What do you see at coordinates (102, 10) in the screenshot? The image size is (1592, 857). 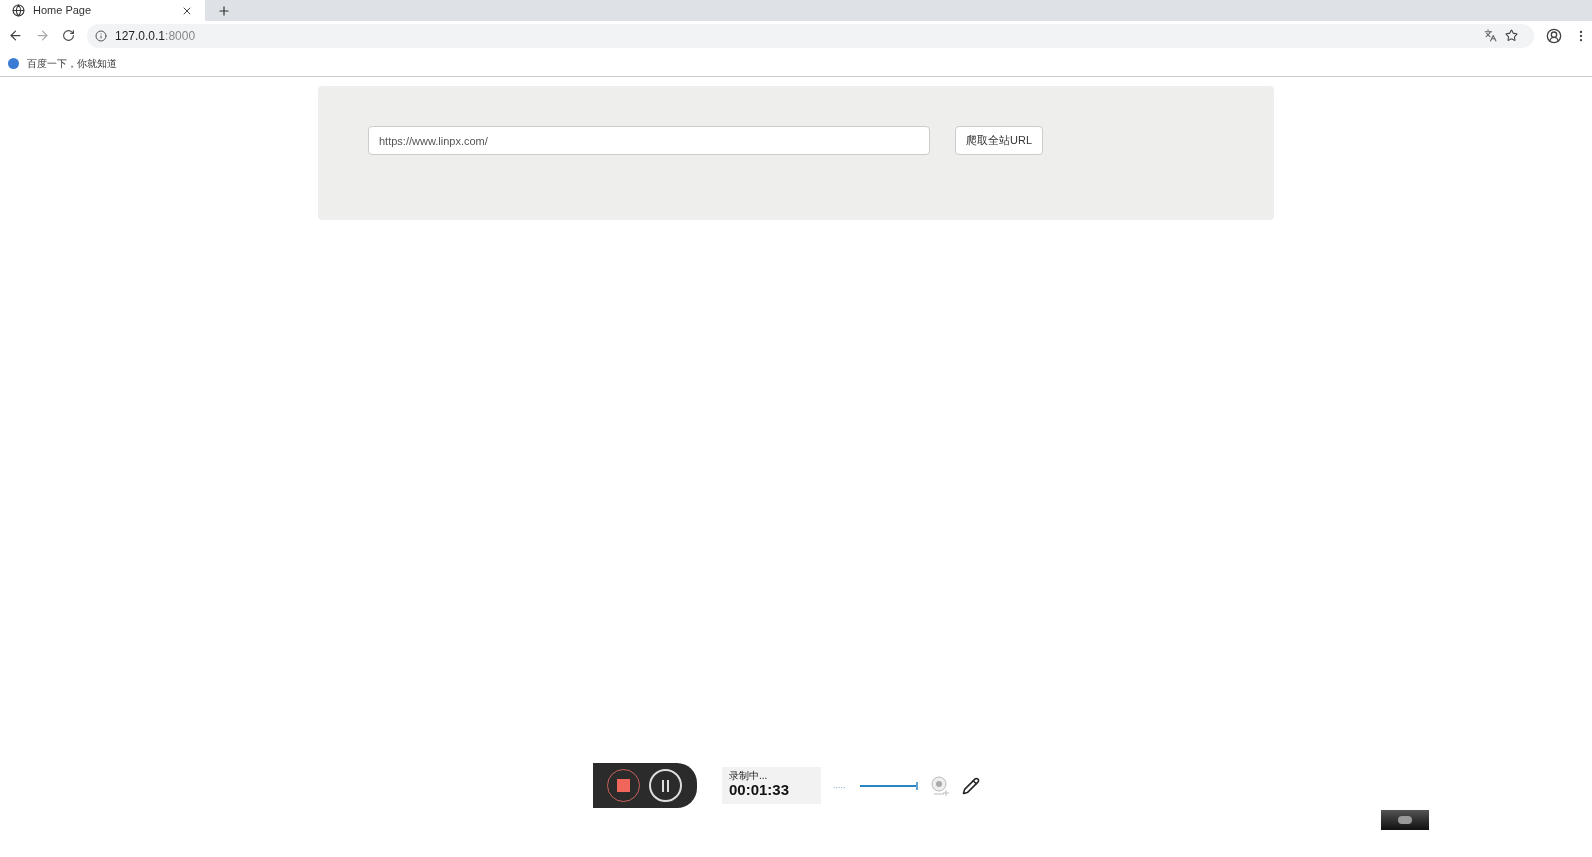 I see `browser-tab: Home Page` at bounding box center [102, 10].